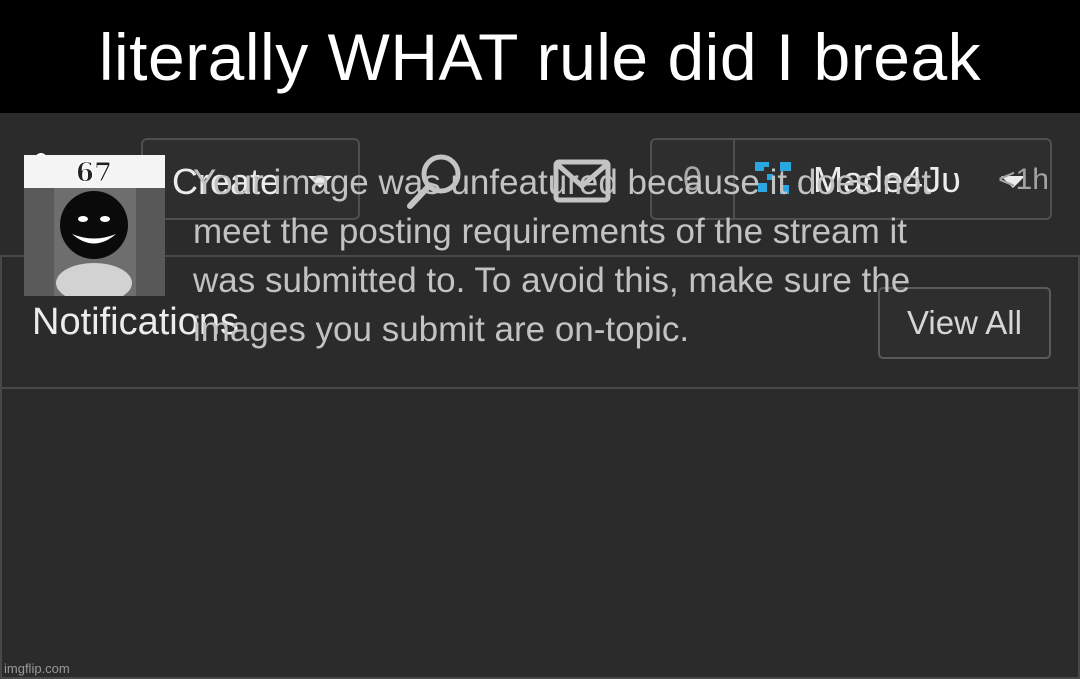  Describe the element at coordinates (94, 173) in the screenshot. I see `thumbnail-label: 67` at that location.